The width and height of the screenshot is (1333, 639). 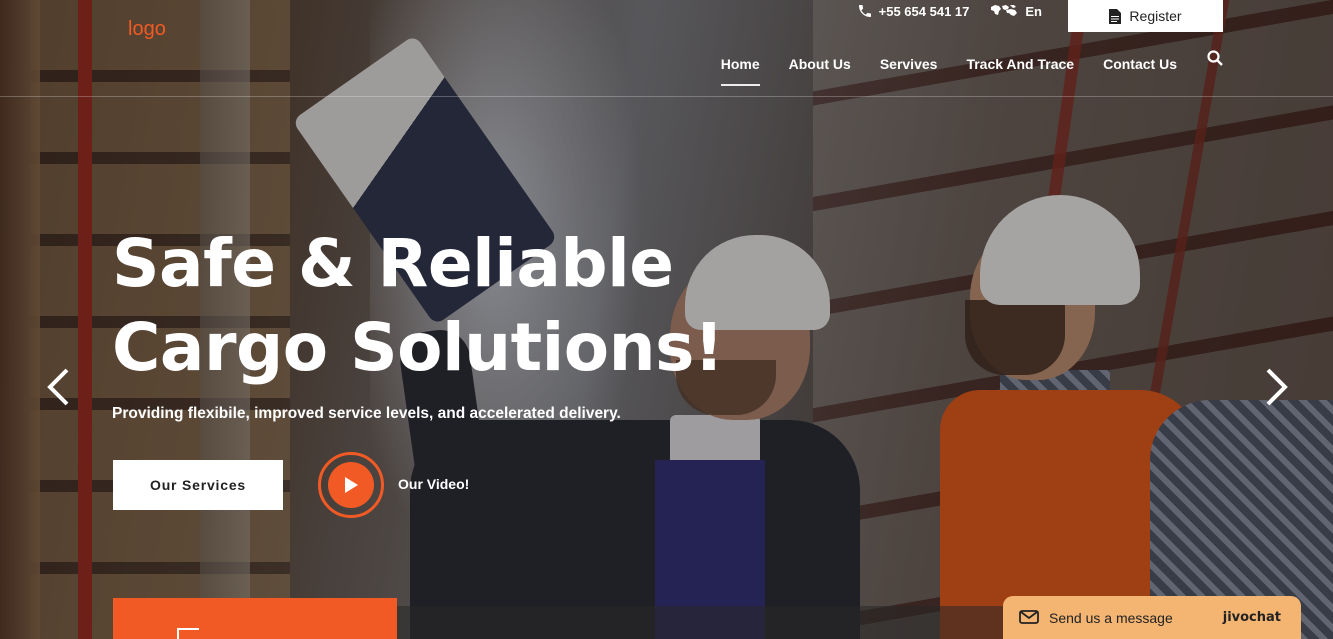 I want to click on nav-contact-us: Contact Us, so click(x=1140, y=71).